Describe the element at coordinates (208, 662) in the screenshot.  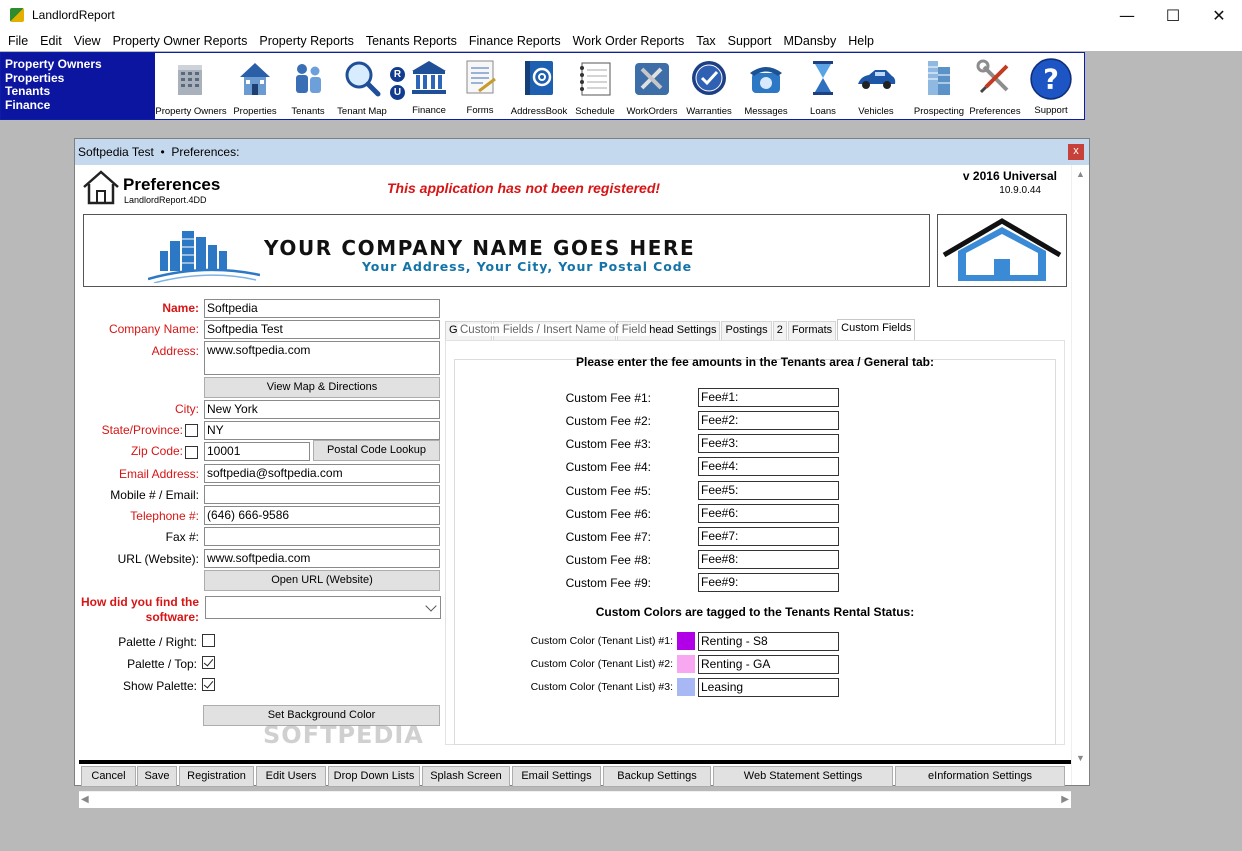
I see `palette-top-checkbox` at that location.